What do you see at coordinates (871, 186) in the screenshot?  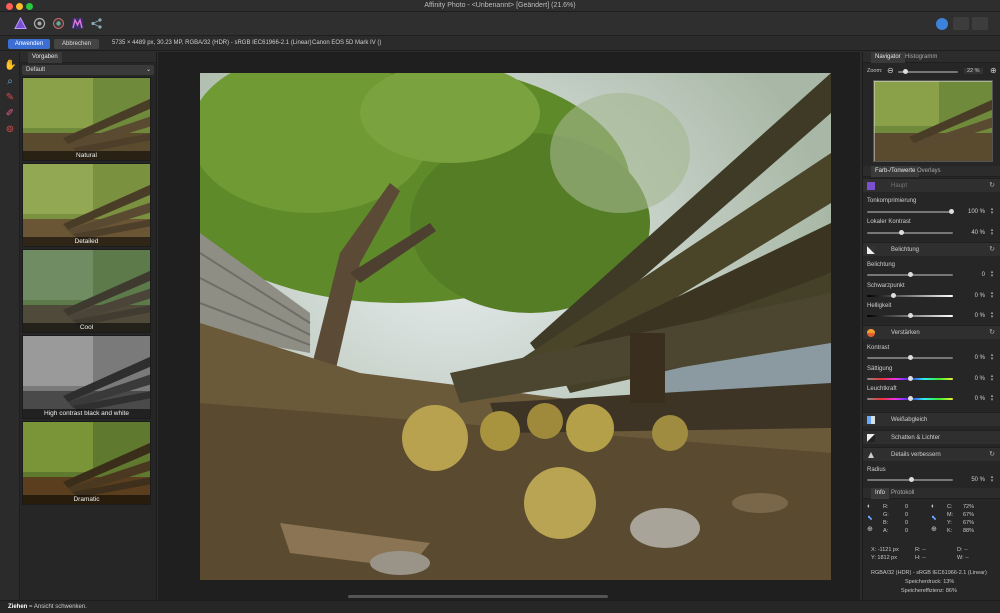 I see `tone-mapping-icon` at bounding box center [871, 186].